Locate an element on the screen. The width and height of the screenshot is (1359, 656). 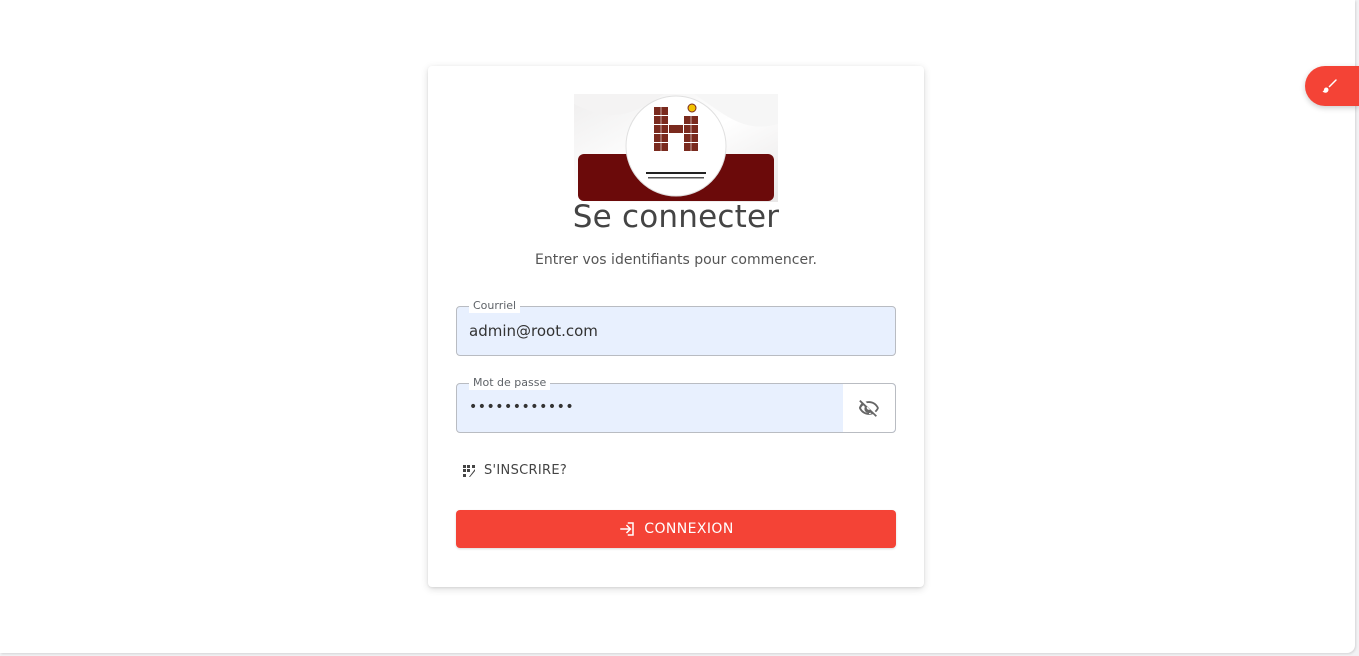
qr-grid-icon is located at coordinates (469, 470).